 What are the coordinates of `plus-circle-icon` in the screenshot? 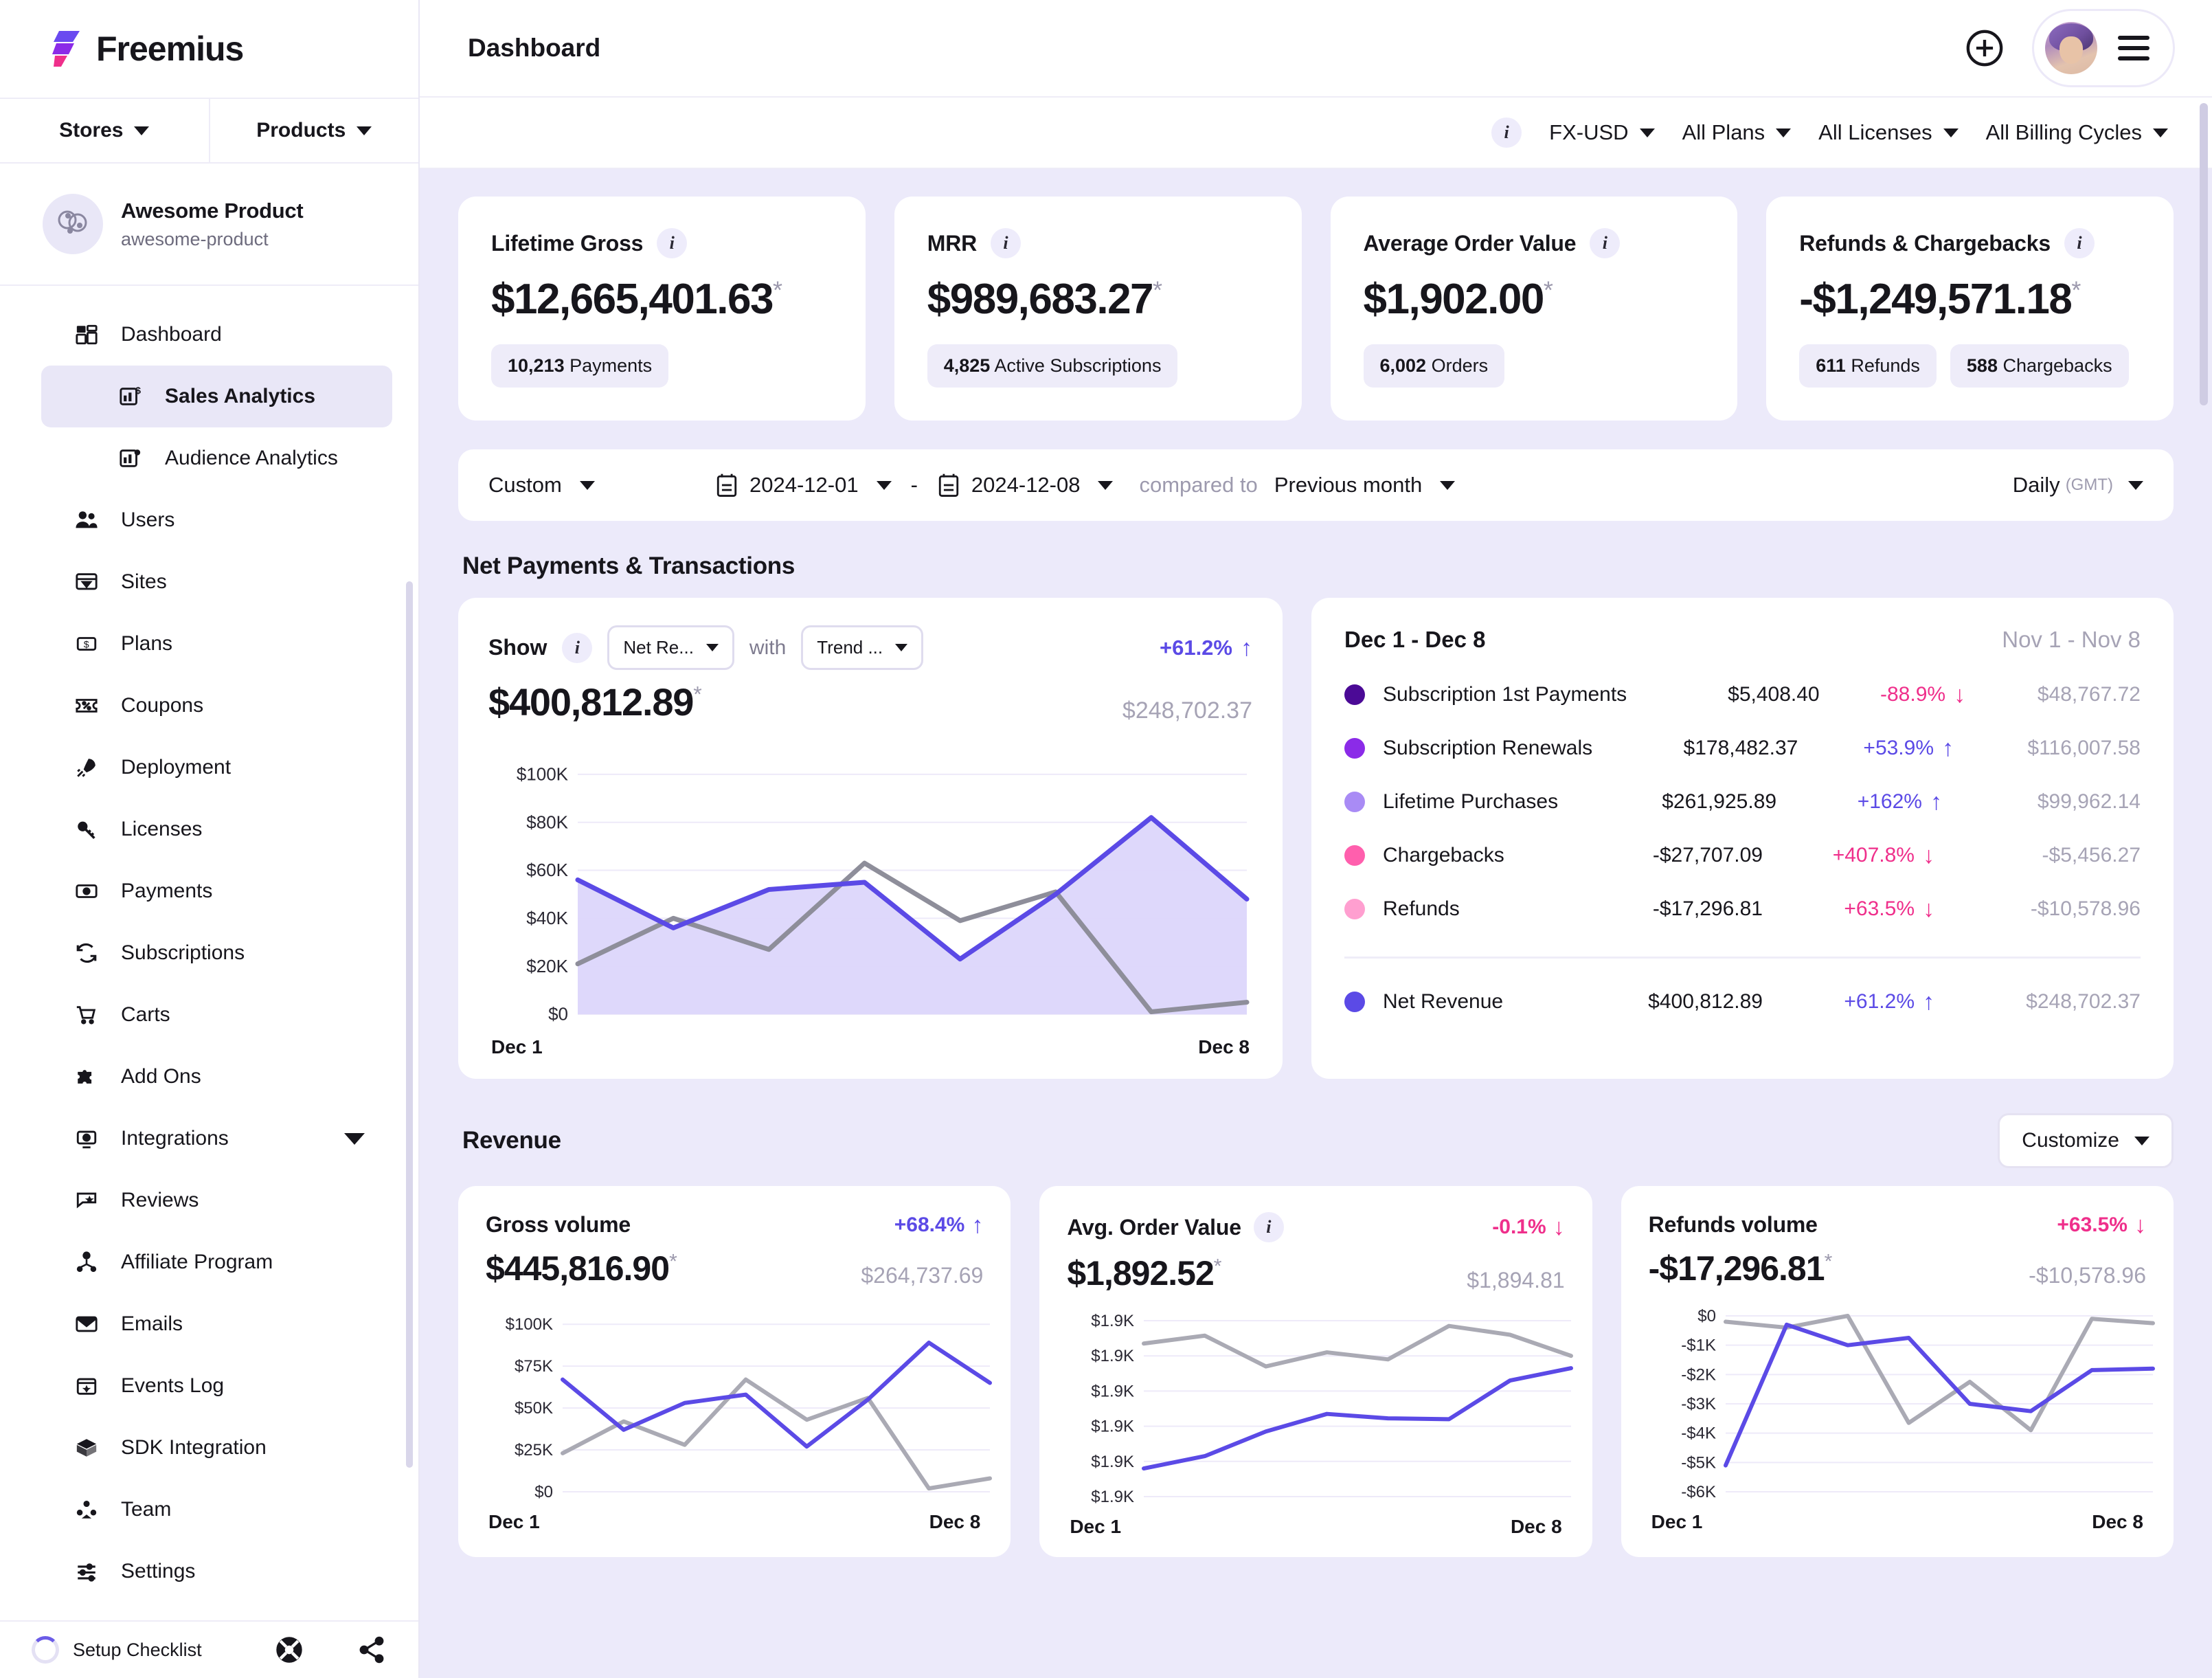 It's located at (1985, 48).